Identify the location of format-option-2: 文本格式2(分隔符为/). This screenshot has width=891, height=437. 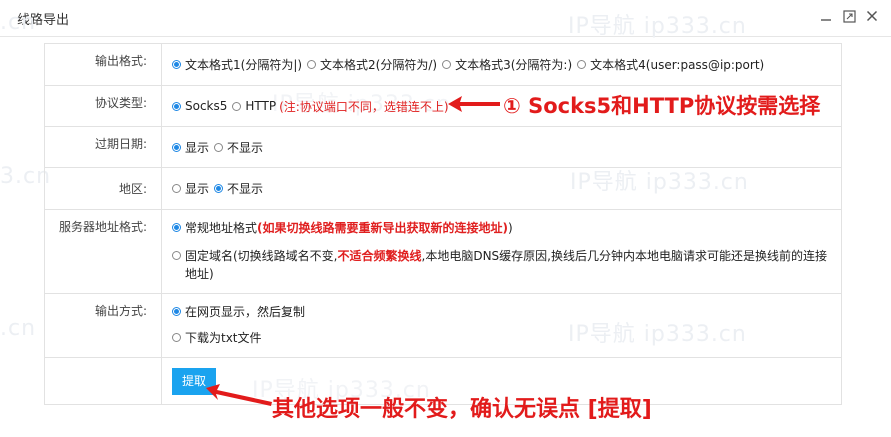
(372, 64).